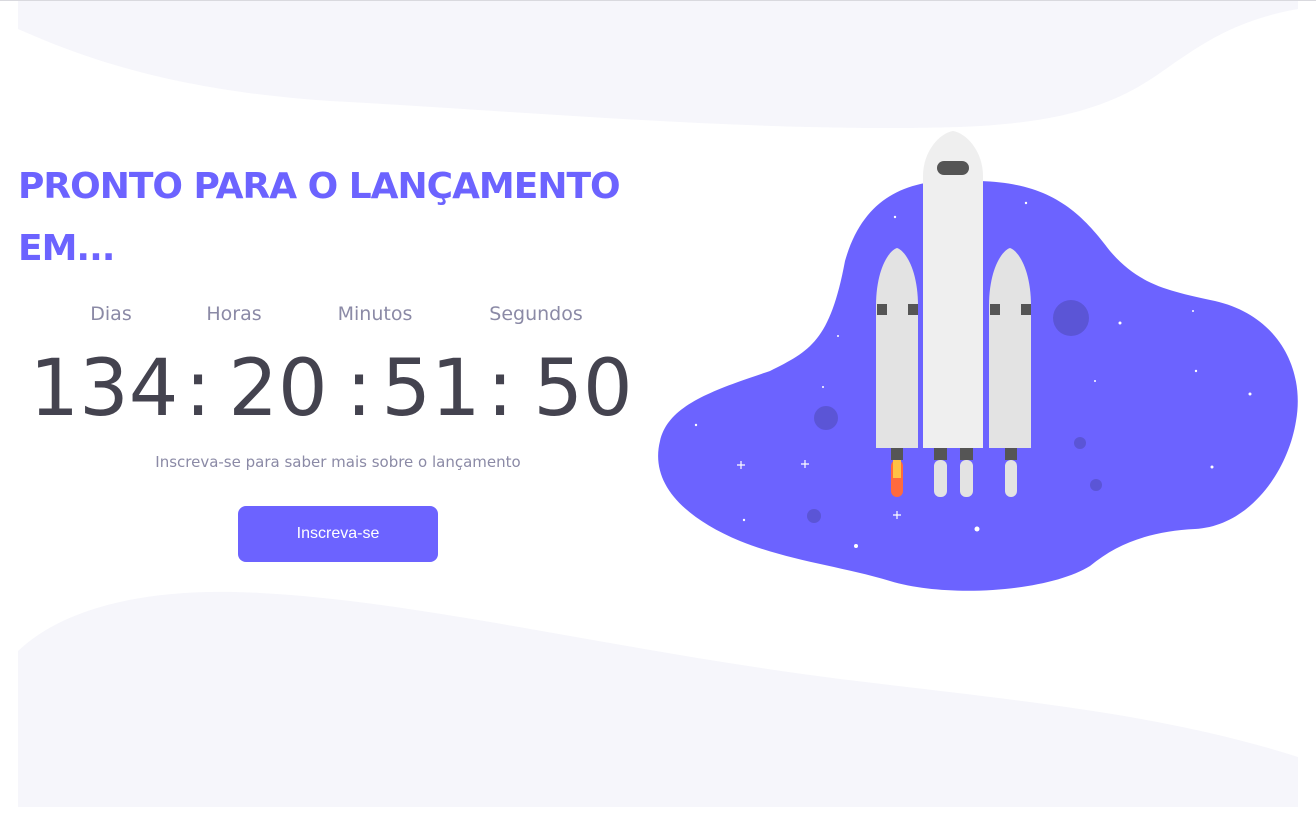 This screenshot has height=820, width=1316. I want to click on countdown-labels: Dias Horas Minutos Segundos, so click(330, 316).